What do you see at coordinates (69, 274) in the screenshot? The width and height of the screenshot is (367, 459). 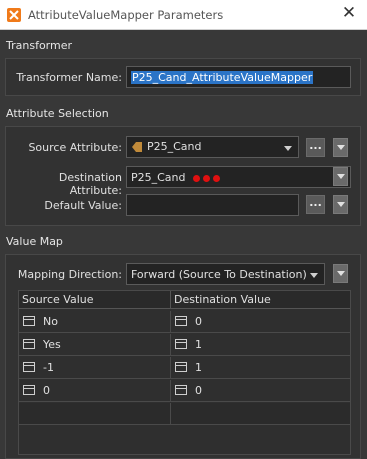 I see `mapping-direction-label: Mapping Direction:` at bounding box center [69, 274].